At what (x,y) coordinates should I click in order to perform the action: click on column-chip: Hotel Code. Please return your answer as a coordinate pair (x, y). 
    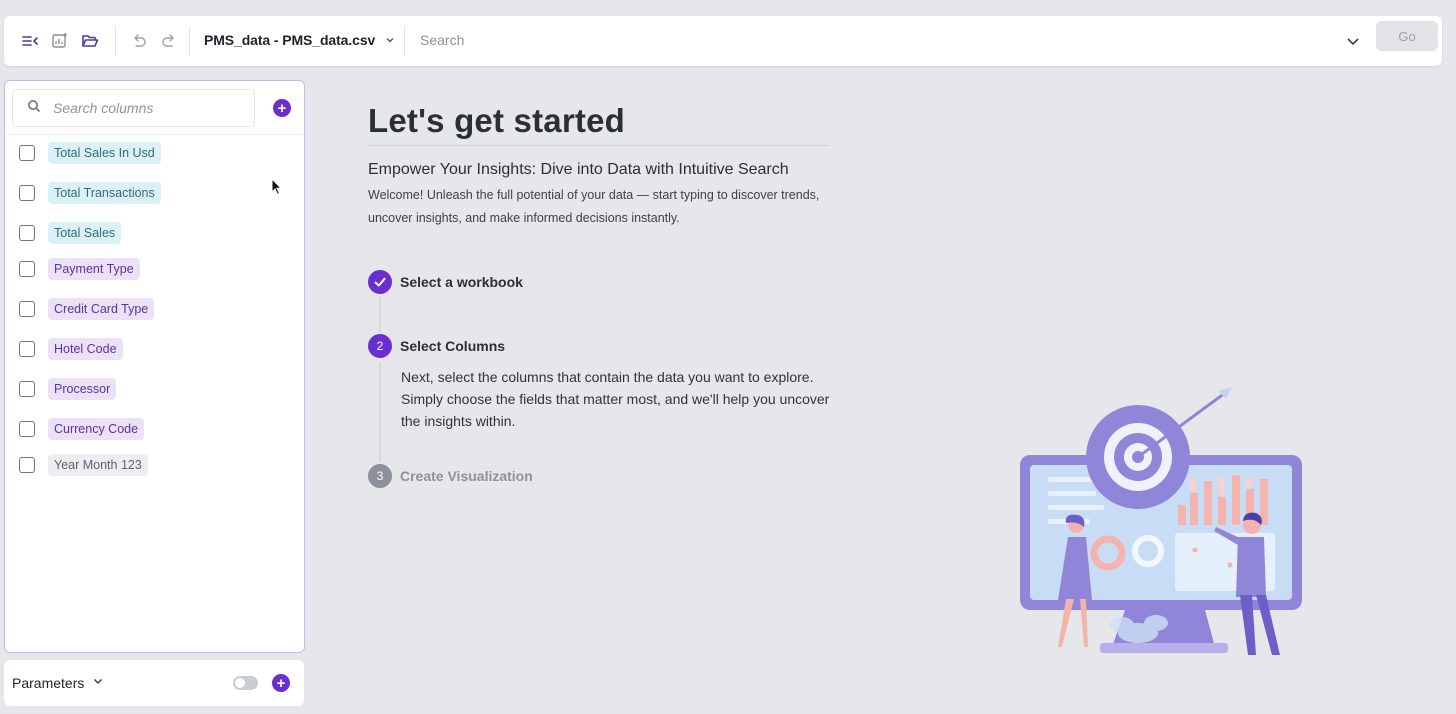
    Looking at the image, I should click on (85, 349).